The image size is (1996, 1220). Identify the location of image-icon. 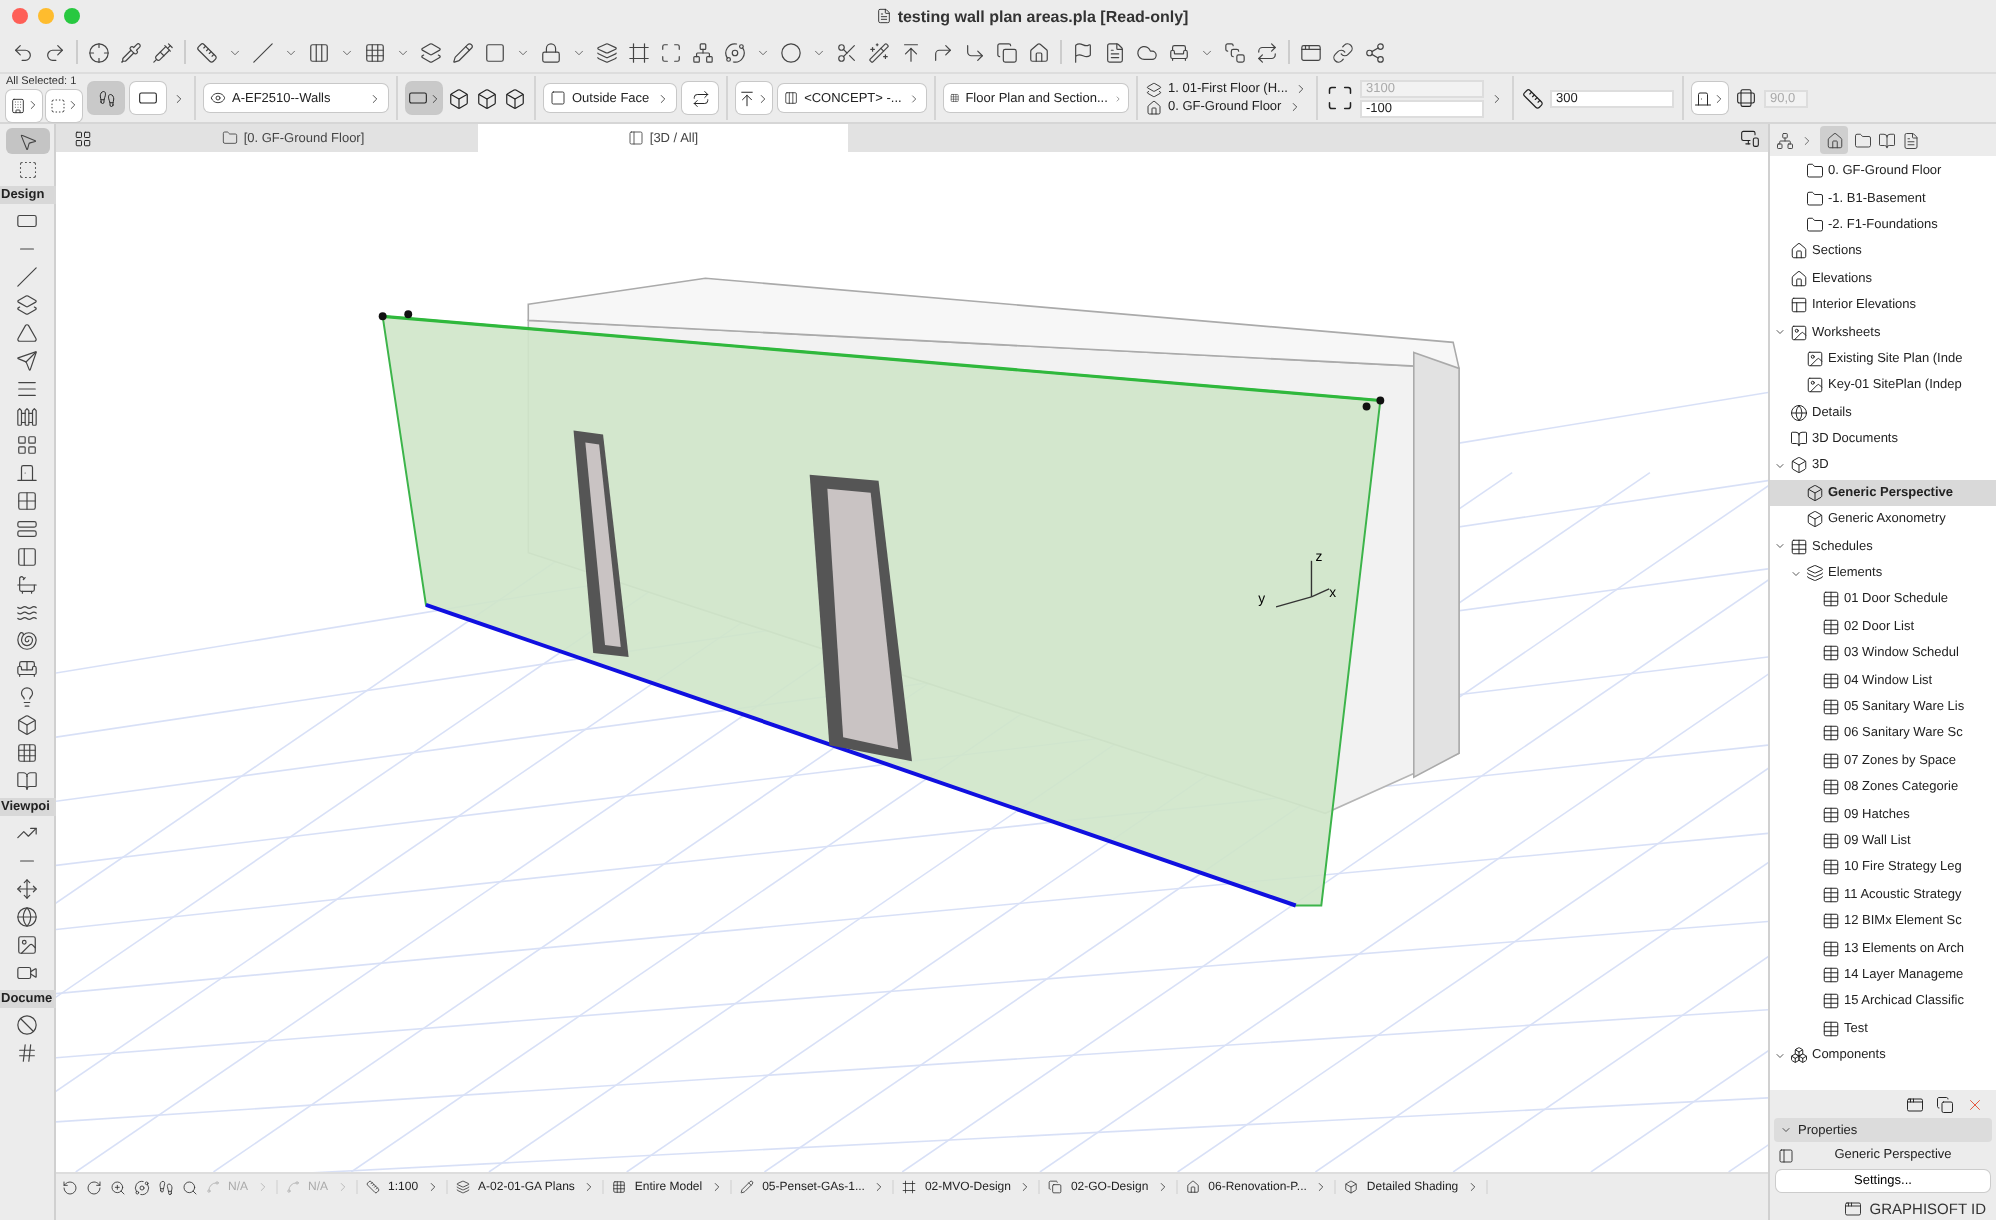
(27, 945).